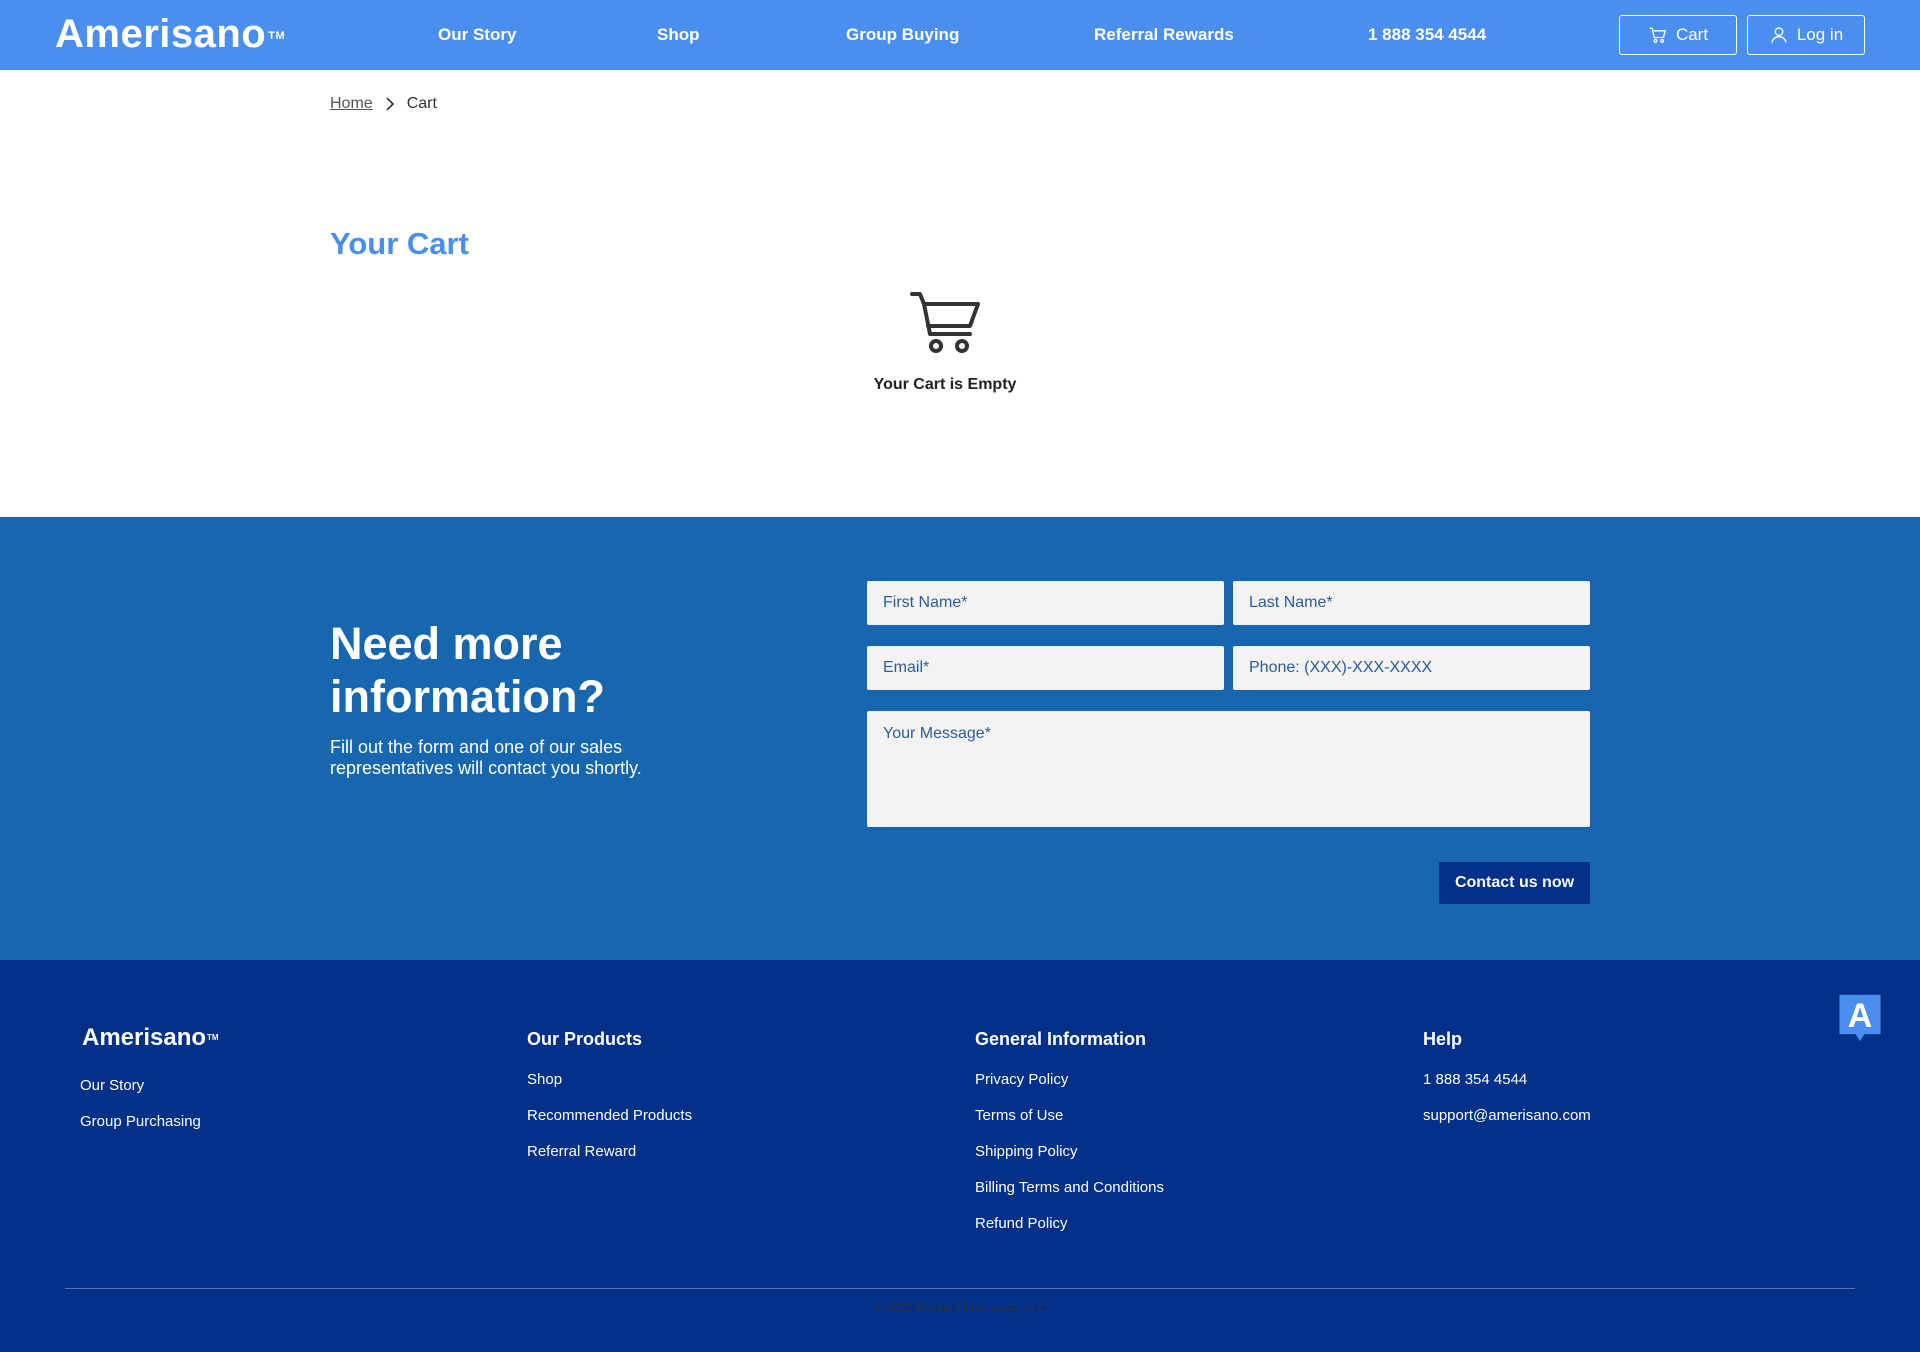  What do you see at coordinates (1411, 668) in the screenshot?
I see `phone-input` at bounding box center [1411, 668].